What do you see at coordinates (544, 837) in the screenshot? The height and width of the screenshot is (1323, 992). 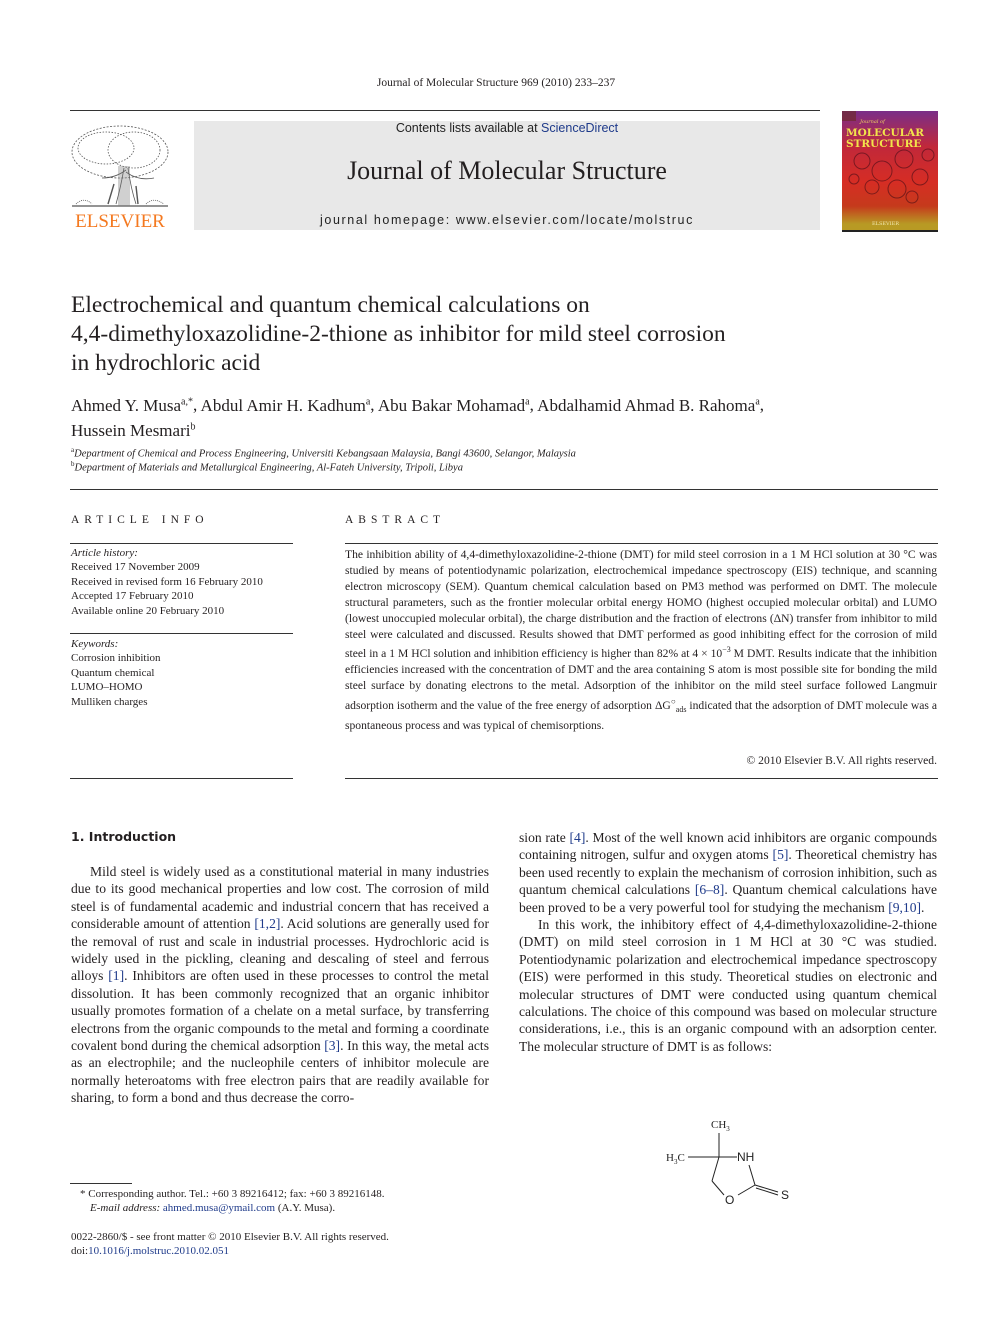 I see `body-text: sion rate` at bounding box center [544, 837].